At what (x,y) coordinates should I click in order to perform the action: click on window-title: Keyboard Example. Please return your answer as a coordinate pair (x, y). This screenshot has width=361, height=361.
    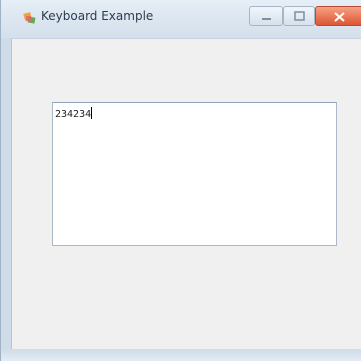
    Looking at the image, I should click on (97, 16).